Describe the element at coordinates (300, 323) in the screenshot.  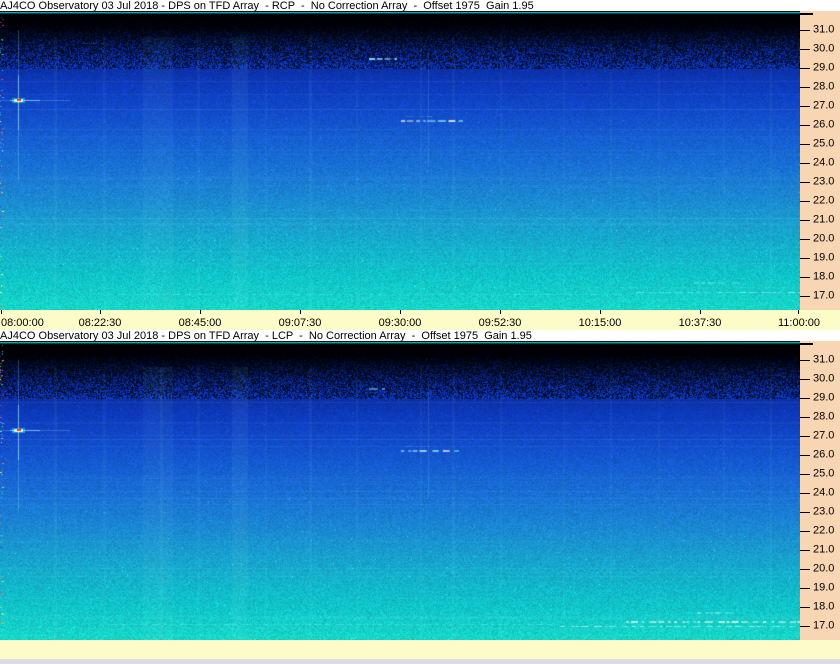
I see `time-tick-label: 09:07:30` at that location.